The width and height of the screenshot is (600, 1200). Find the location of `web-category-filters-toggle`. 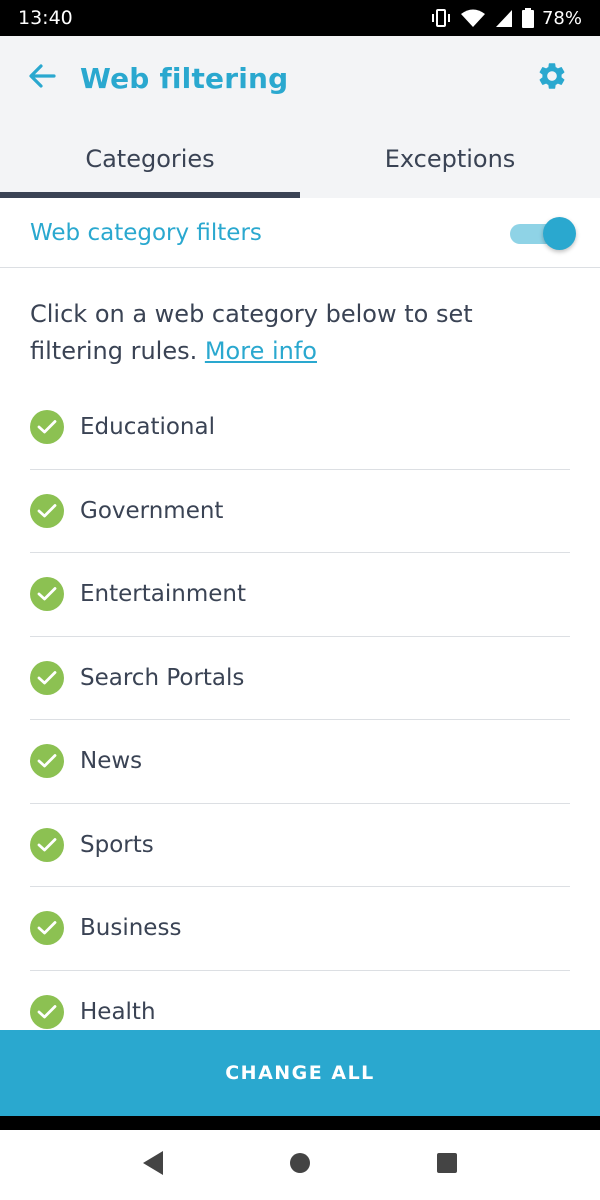

web-category-filters-toggle is located at coordinates (543, 233).